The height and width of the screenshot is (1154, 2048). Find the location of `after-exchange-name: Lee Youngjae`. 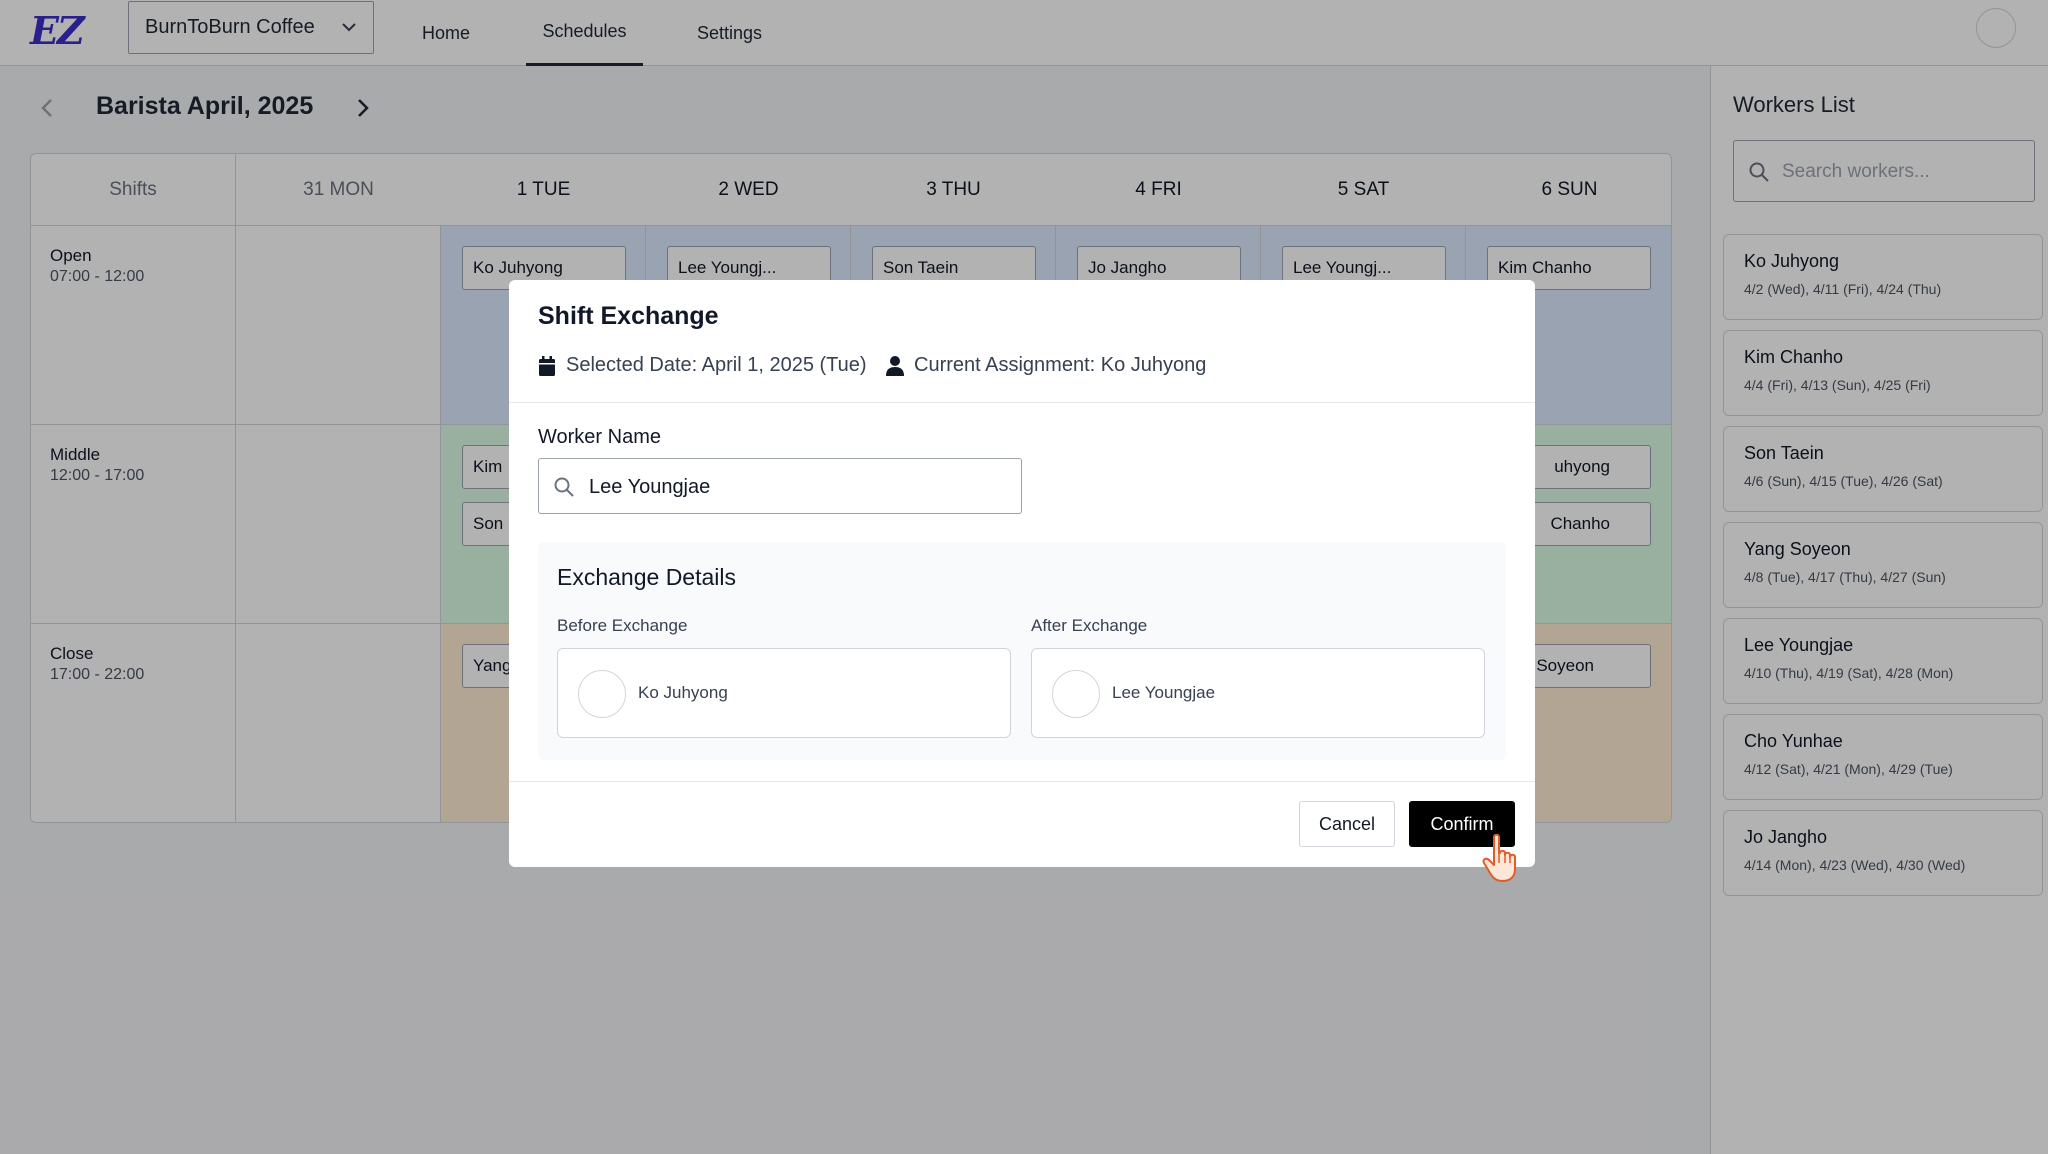

after-exchange-name: Lee Youngjae is located at coordinates (1164, 692).